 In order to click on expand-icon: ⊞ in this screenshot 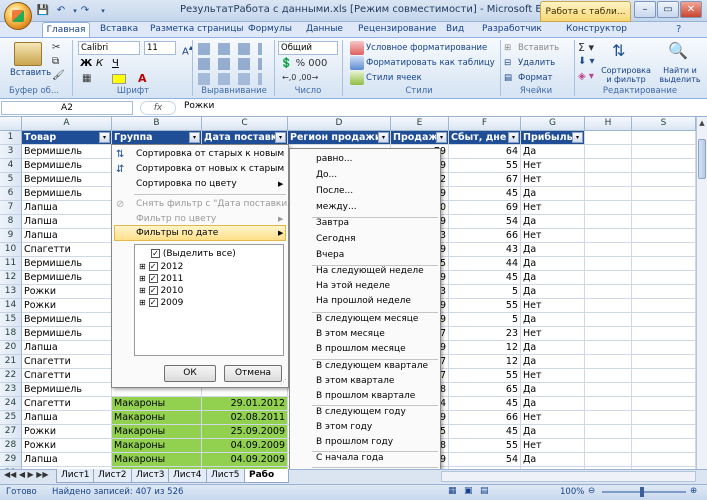, I will do `click(142, 278)`.